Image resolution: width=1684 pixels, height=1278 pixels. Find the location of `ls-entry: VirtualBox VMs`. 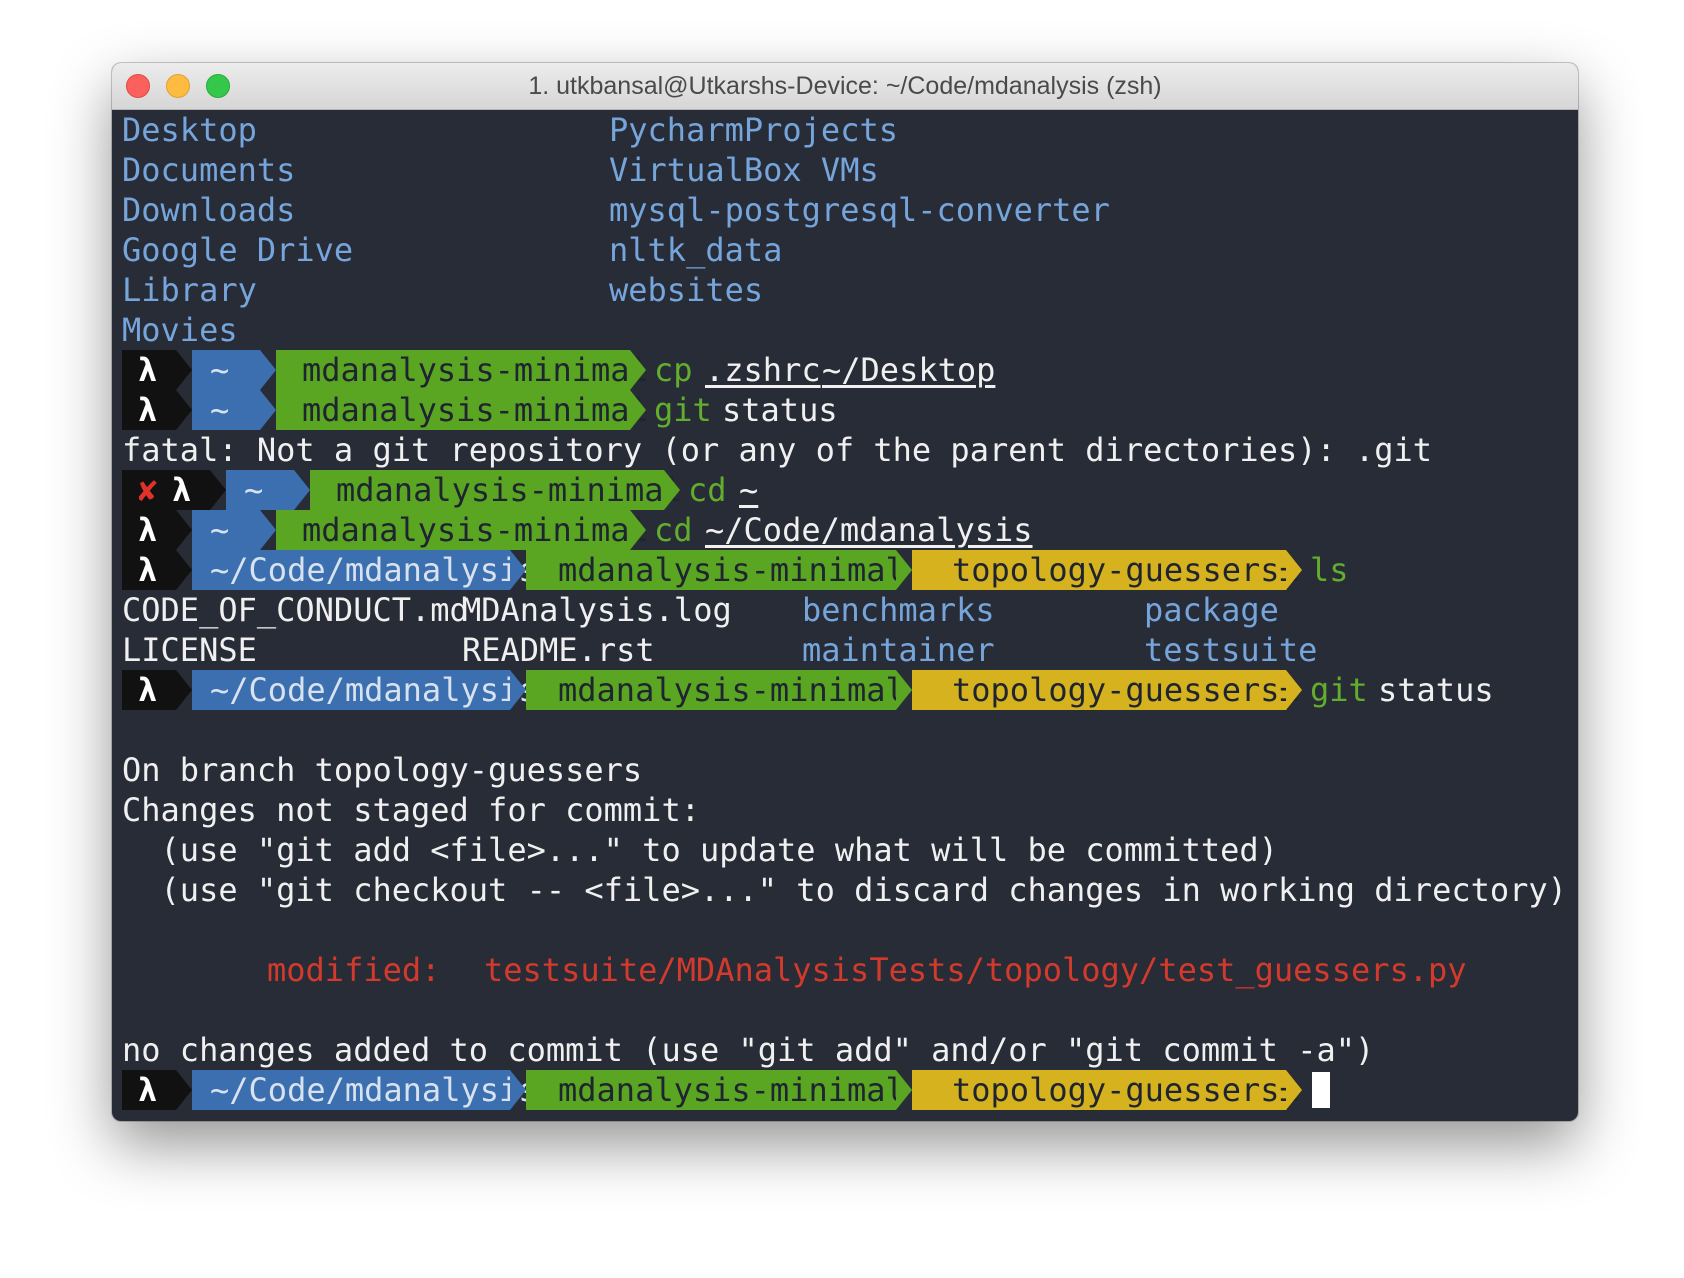

ls-entry: VirtualBox VMs is located at coordinates (744, 170).